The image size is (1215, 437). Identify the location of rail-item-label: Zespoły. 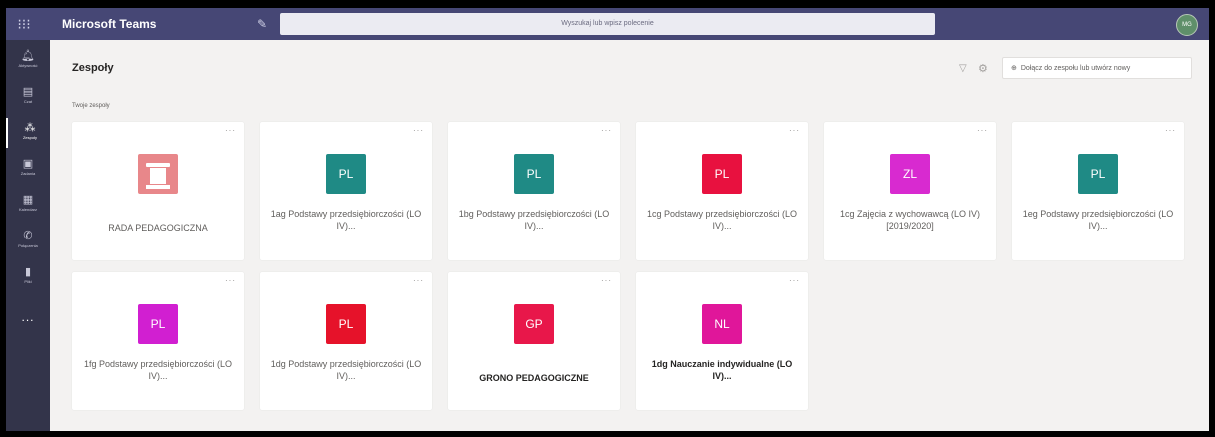
(29, 137).